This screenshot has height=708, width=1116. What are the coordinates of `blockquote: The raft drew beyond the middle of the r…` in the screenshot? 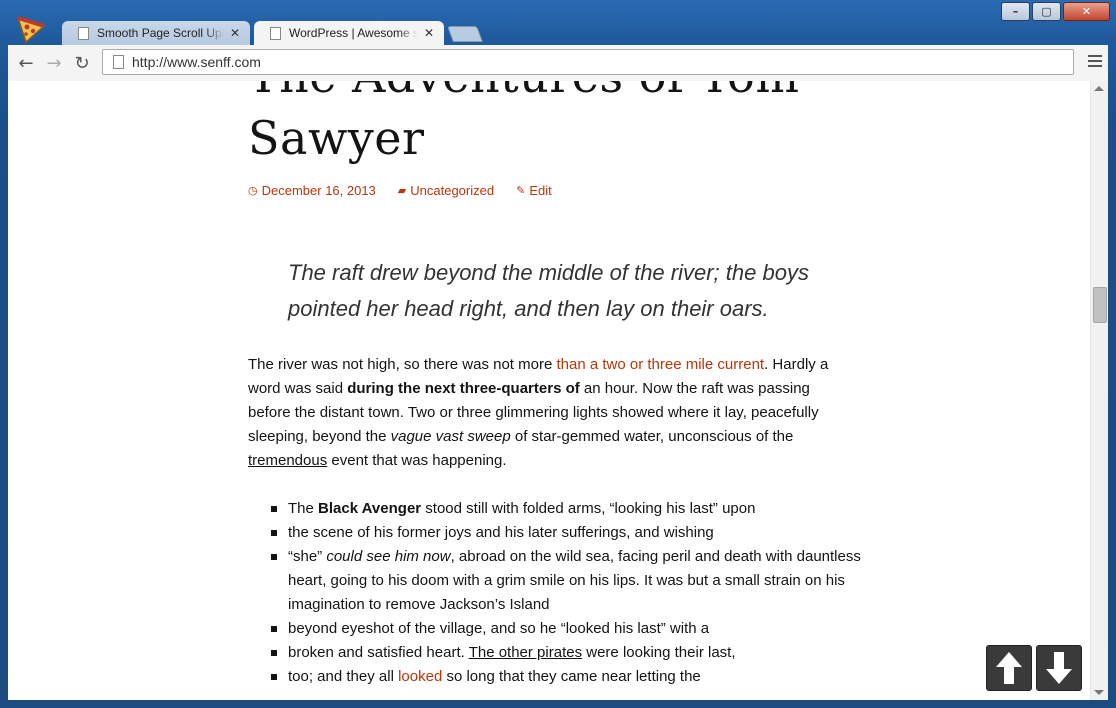 It's located at (548, 290).